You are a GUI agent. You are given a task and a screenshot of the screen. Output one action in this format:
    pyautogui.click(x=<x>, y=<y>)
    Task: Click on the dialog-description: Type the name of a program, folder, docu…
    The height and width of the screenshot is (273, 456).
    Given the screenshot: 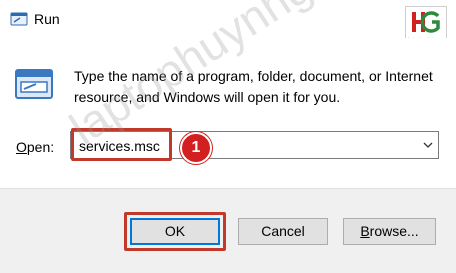 What is the action you would take?
    pyautogui.click(x=253, y=86)
    